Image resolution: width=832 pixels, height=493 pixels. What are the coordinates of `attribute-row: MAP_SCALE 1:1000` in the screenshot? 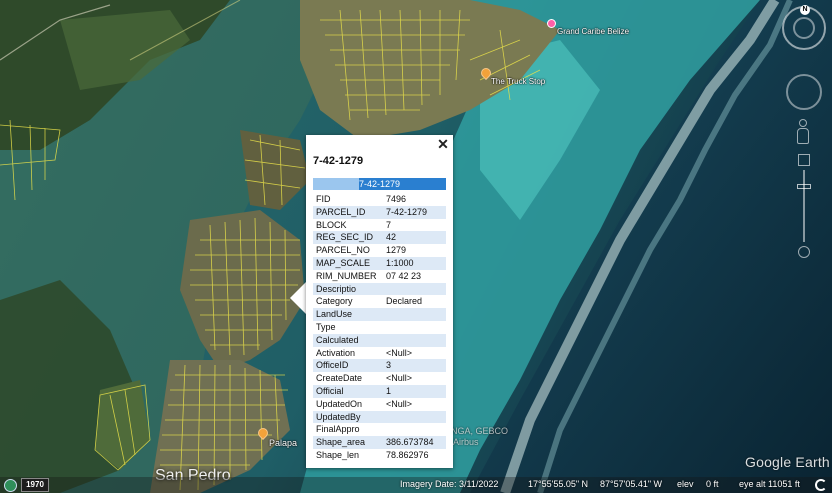 It's located at (379, 263).